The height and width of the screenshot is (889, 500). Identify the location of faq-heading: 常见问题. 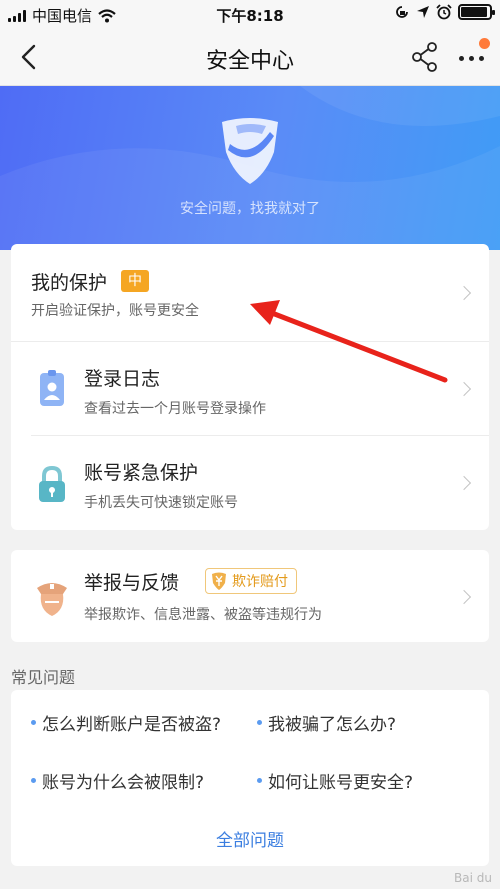
(43, 677).